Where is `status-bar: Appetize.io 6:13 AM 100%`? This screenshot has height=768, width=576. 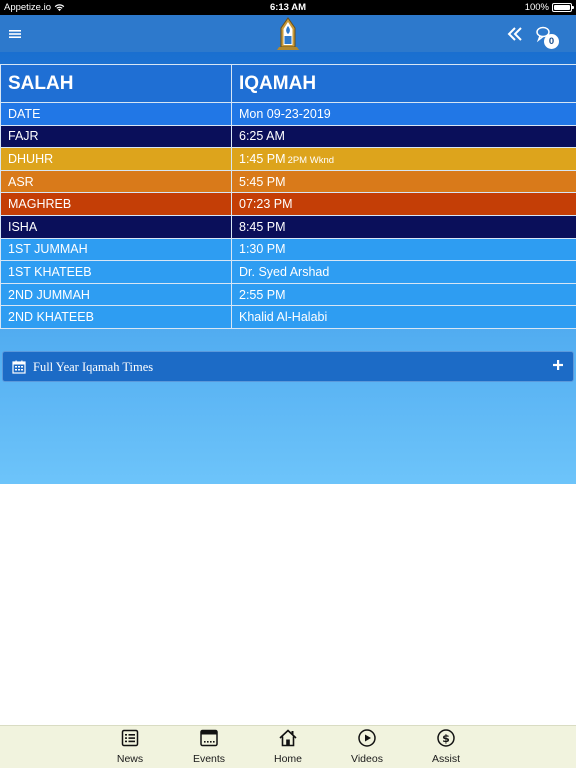
status-bar: Appetize.io 6:13 AM 100% is located at coordinates (288, 7).